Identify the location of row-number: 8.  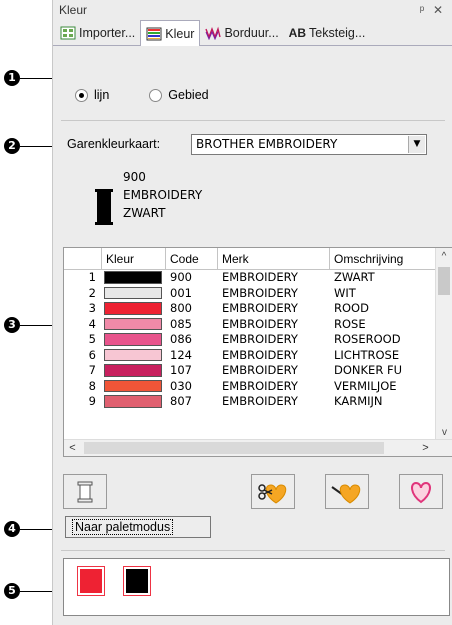
(92, 385).